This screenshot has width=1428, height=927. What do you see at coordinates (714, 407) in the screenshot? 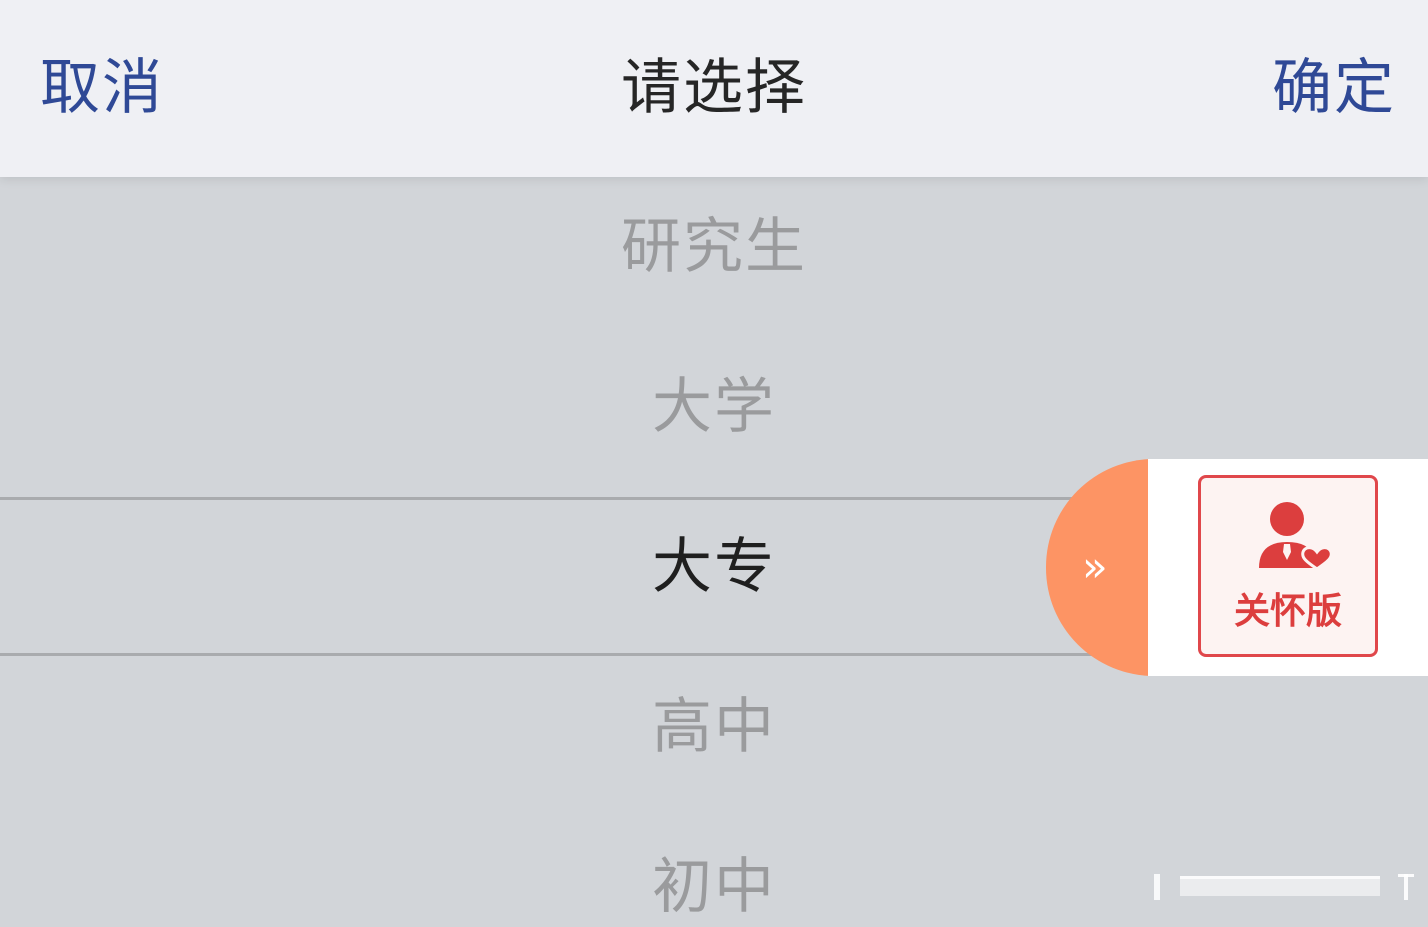
I see `picker-option: 大学` at bounding box center [714, 407].